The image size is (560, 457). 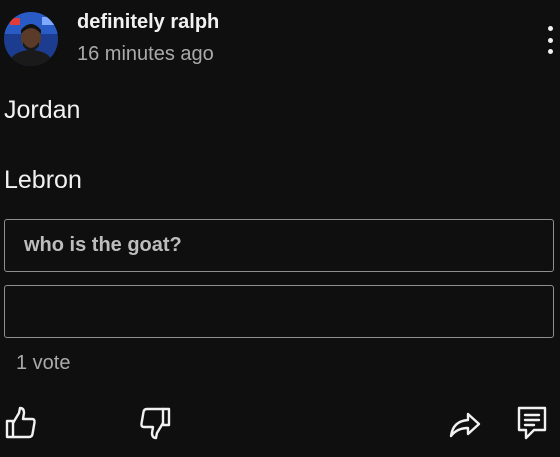 I want to click on avatar, so click(x=31, y=39).